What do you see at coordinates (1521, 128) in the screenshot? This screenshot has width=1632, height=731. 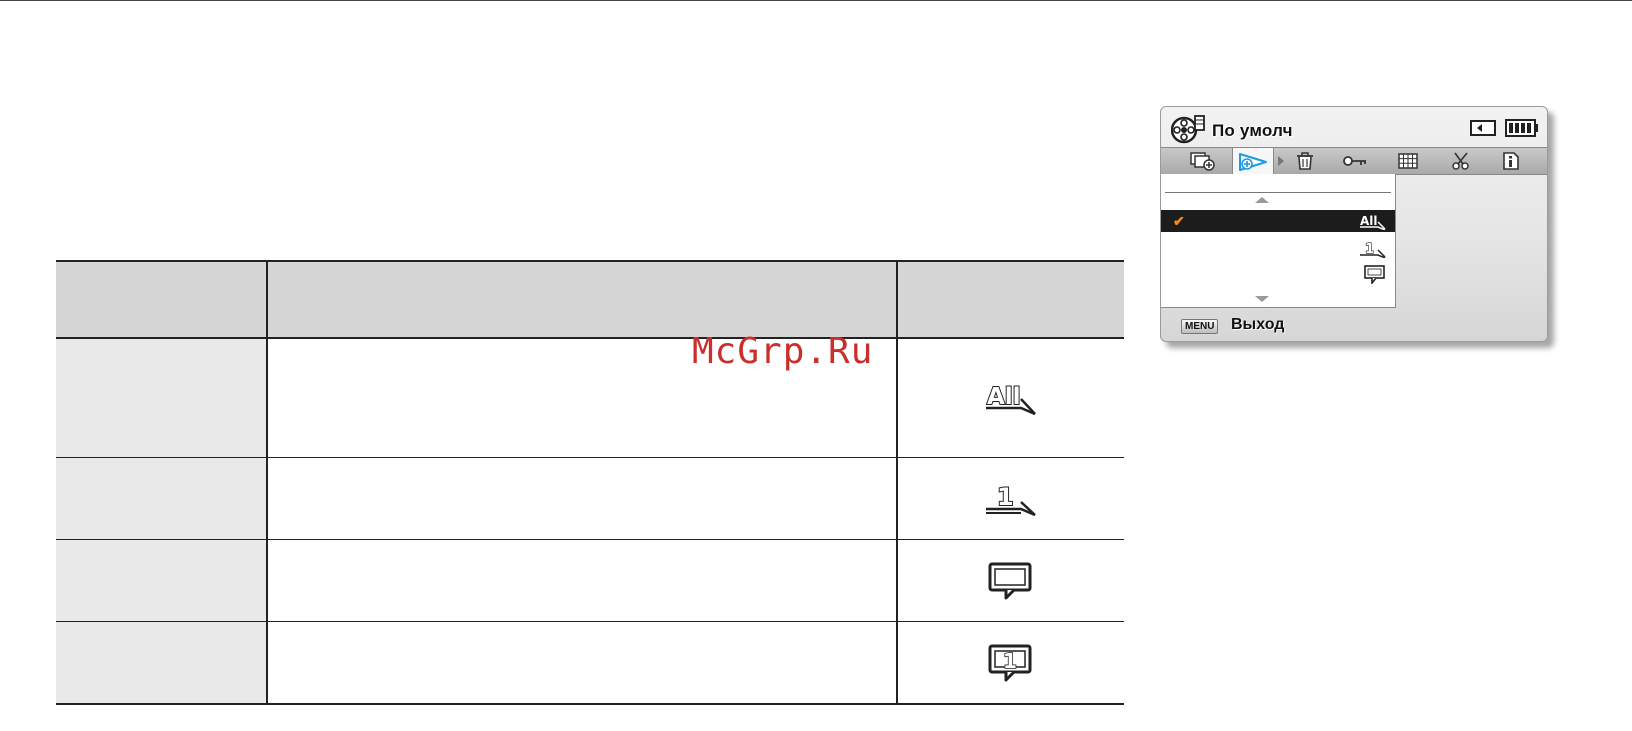 I see `battery-icon` at bounding box center [1521, 128].